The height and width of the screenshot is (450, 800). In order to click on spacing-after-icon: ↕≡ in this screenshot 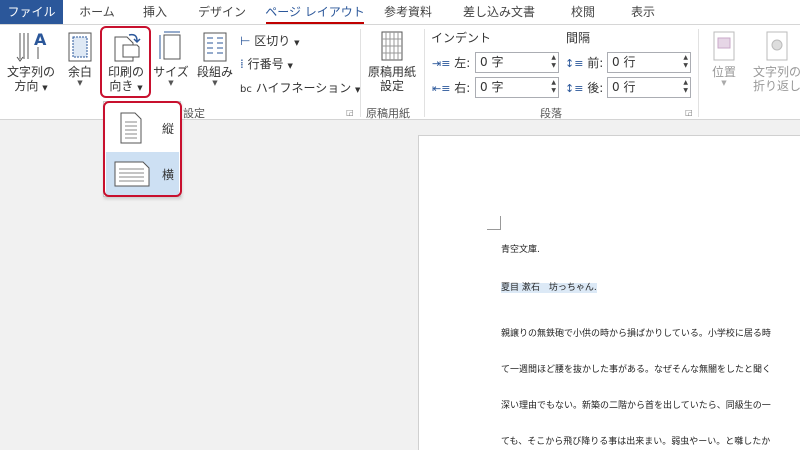, I will do `click(574, 88)`.